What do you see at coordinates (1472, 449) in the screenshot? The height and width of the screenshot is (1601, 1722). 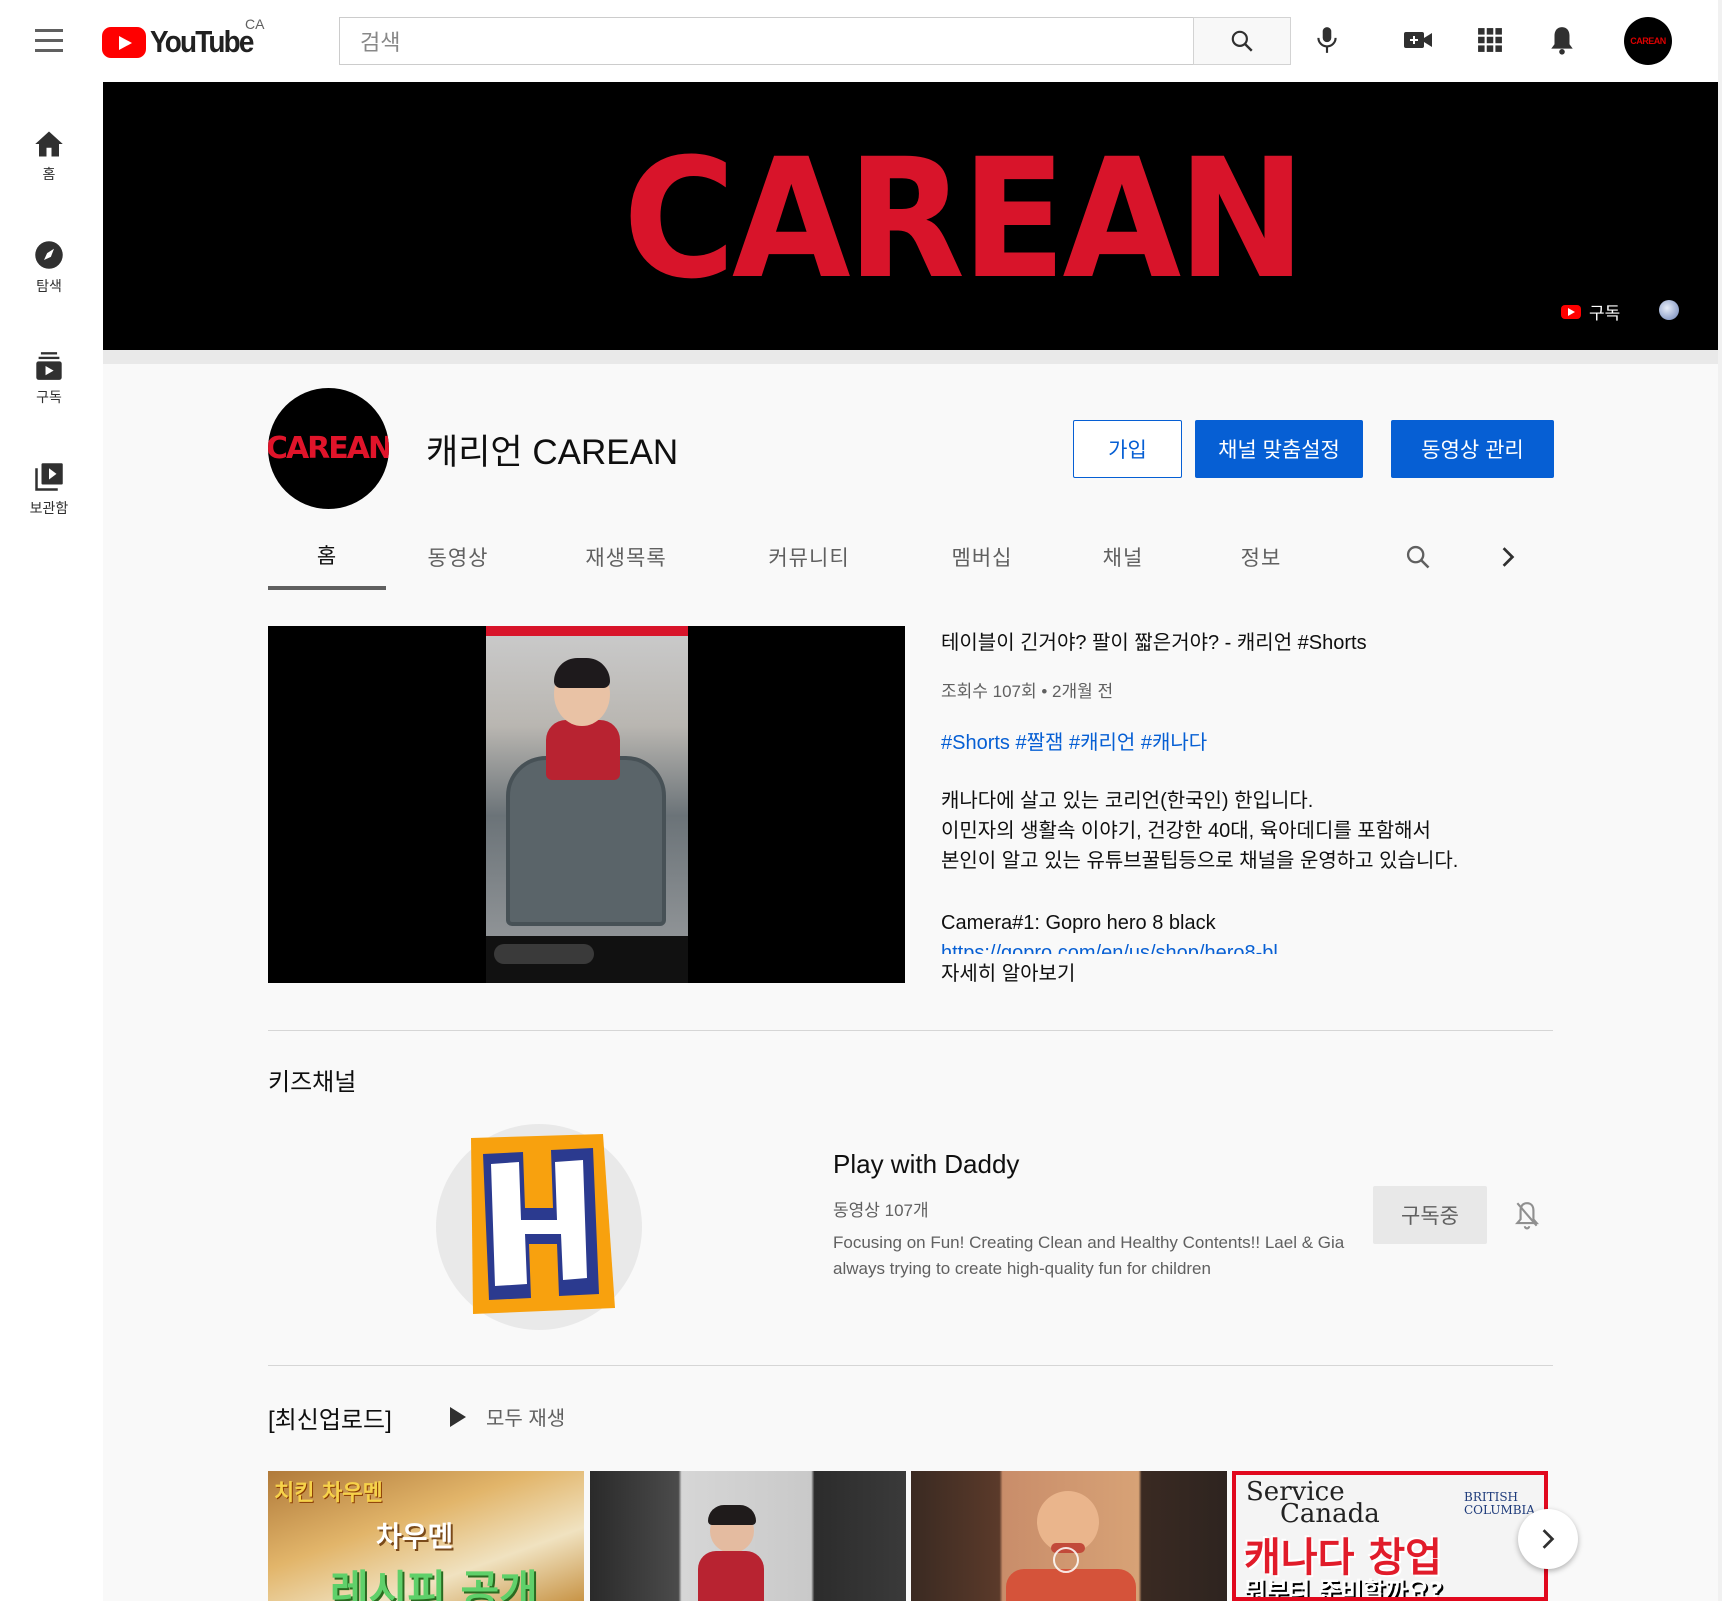 I see `manage-videos-button: 동영상 관리` at bounding box center [1472, 449].